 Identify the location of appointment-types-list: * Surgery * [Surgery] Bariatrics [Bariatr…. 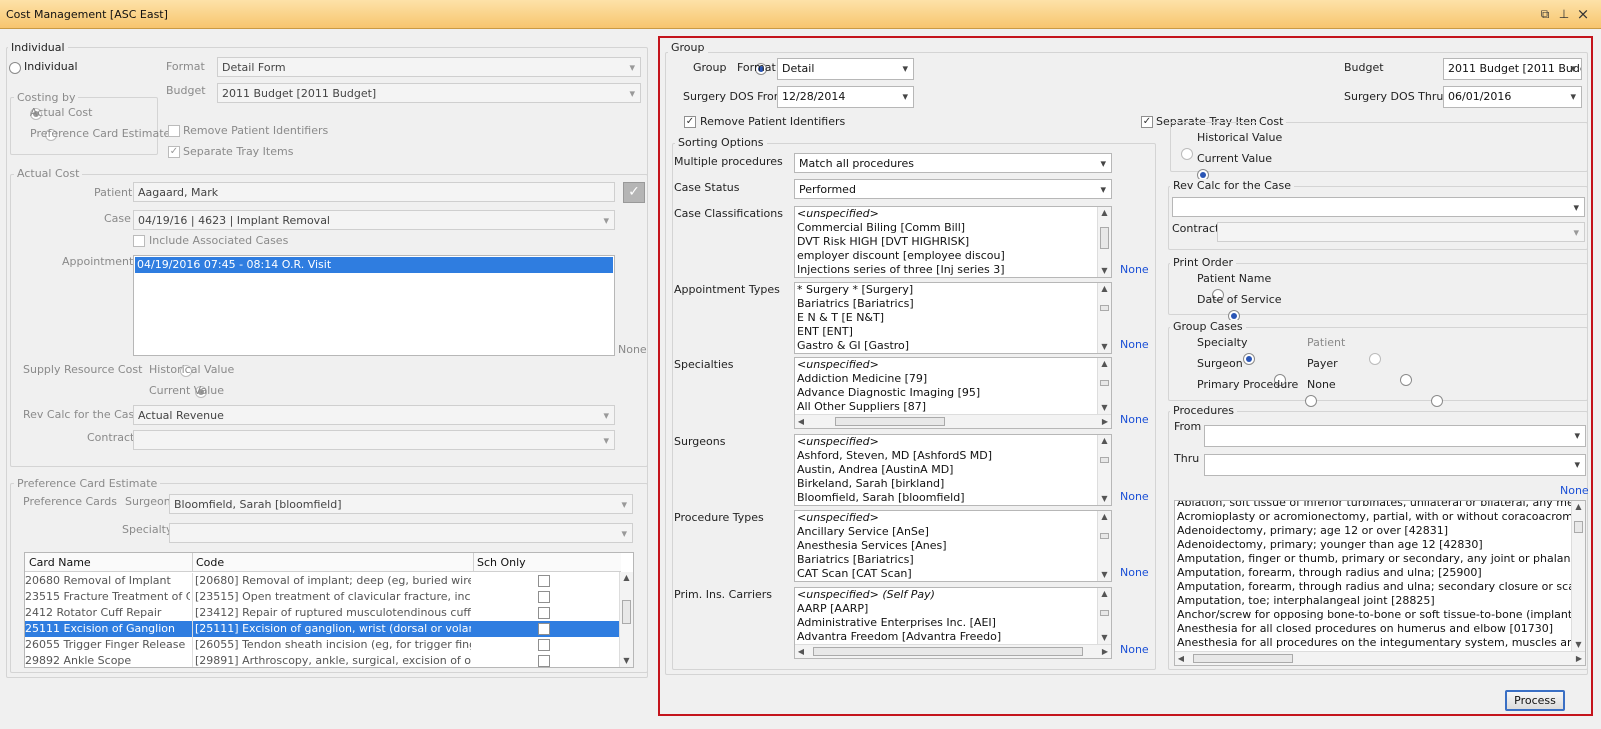
(953, 318).